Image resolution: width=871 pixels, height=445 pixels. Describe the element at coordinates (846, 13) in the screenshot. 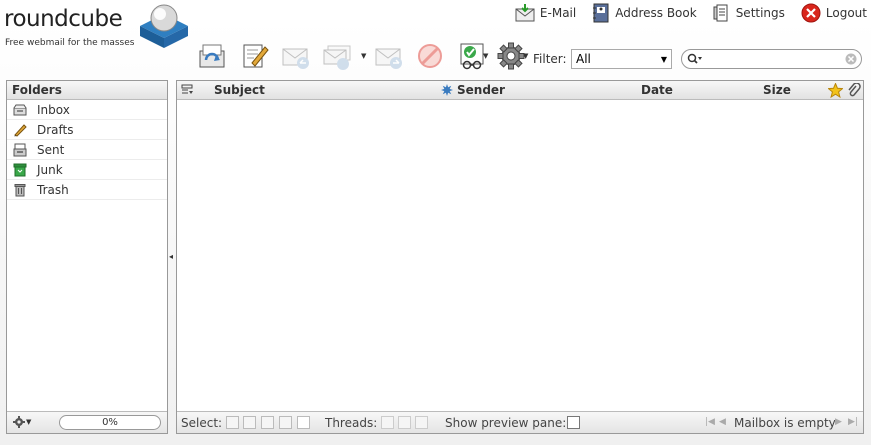

I see `nav-logout-label: Logout` at that location.